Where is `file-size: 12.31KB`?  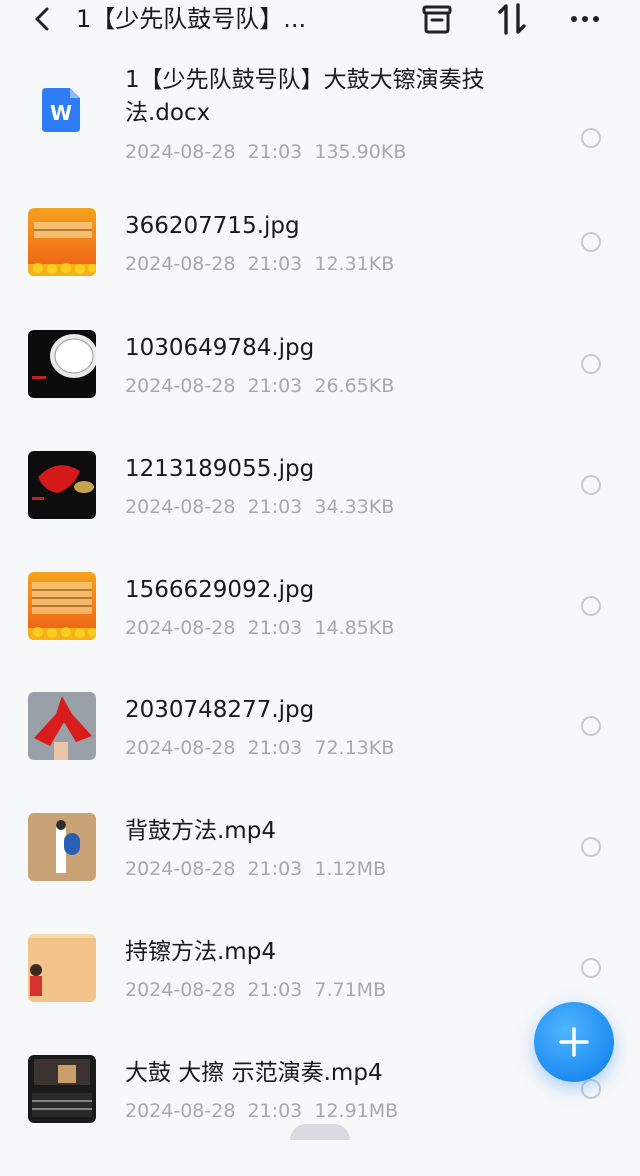 file-size: 12.31KB is located at coordinates (354, 264).